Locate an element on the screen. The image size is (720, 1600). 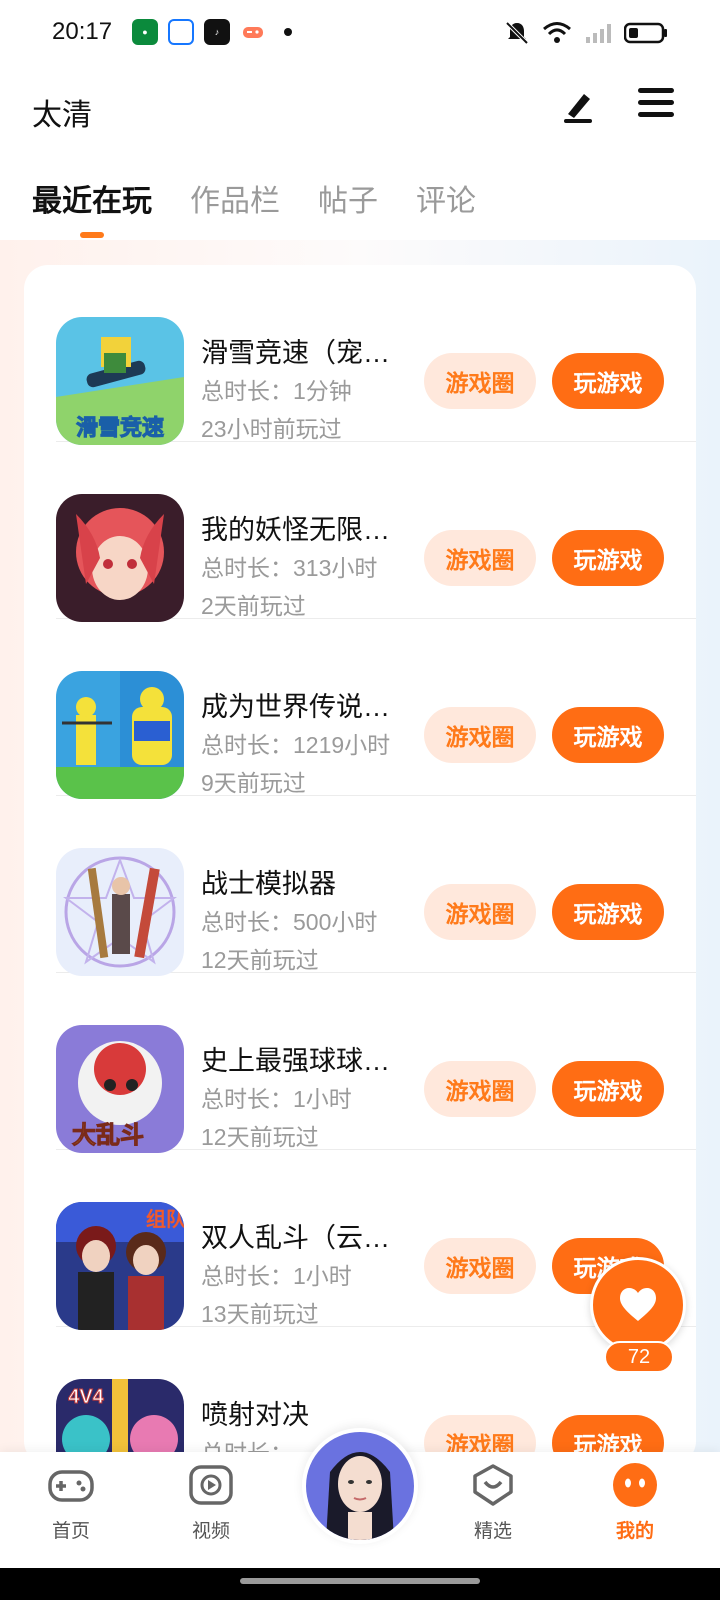
nav-label: 视频 is located at coordinates (210, 1531).